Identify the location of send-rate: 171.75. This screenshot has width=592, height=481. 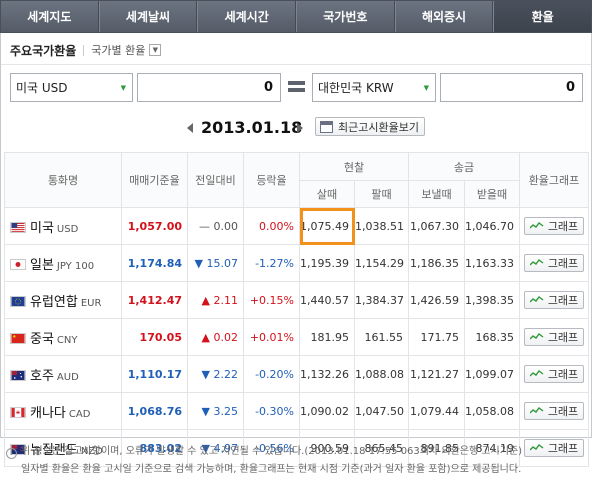
(436, 337).